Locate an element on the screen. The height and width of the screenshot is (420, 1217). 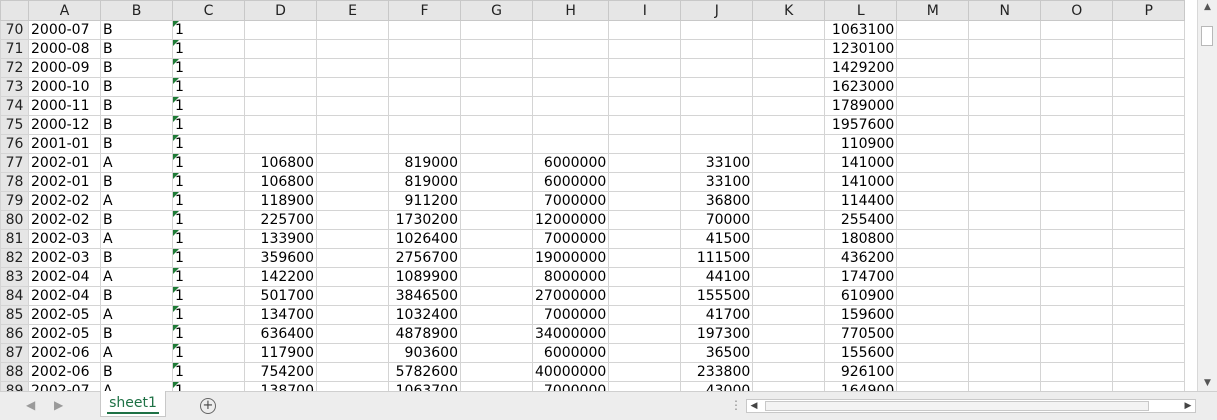
column-header-j: J is located at coordinates (717, 10).